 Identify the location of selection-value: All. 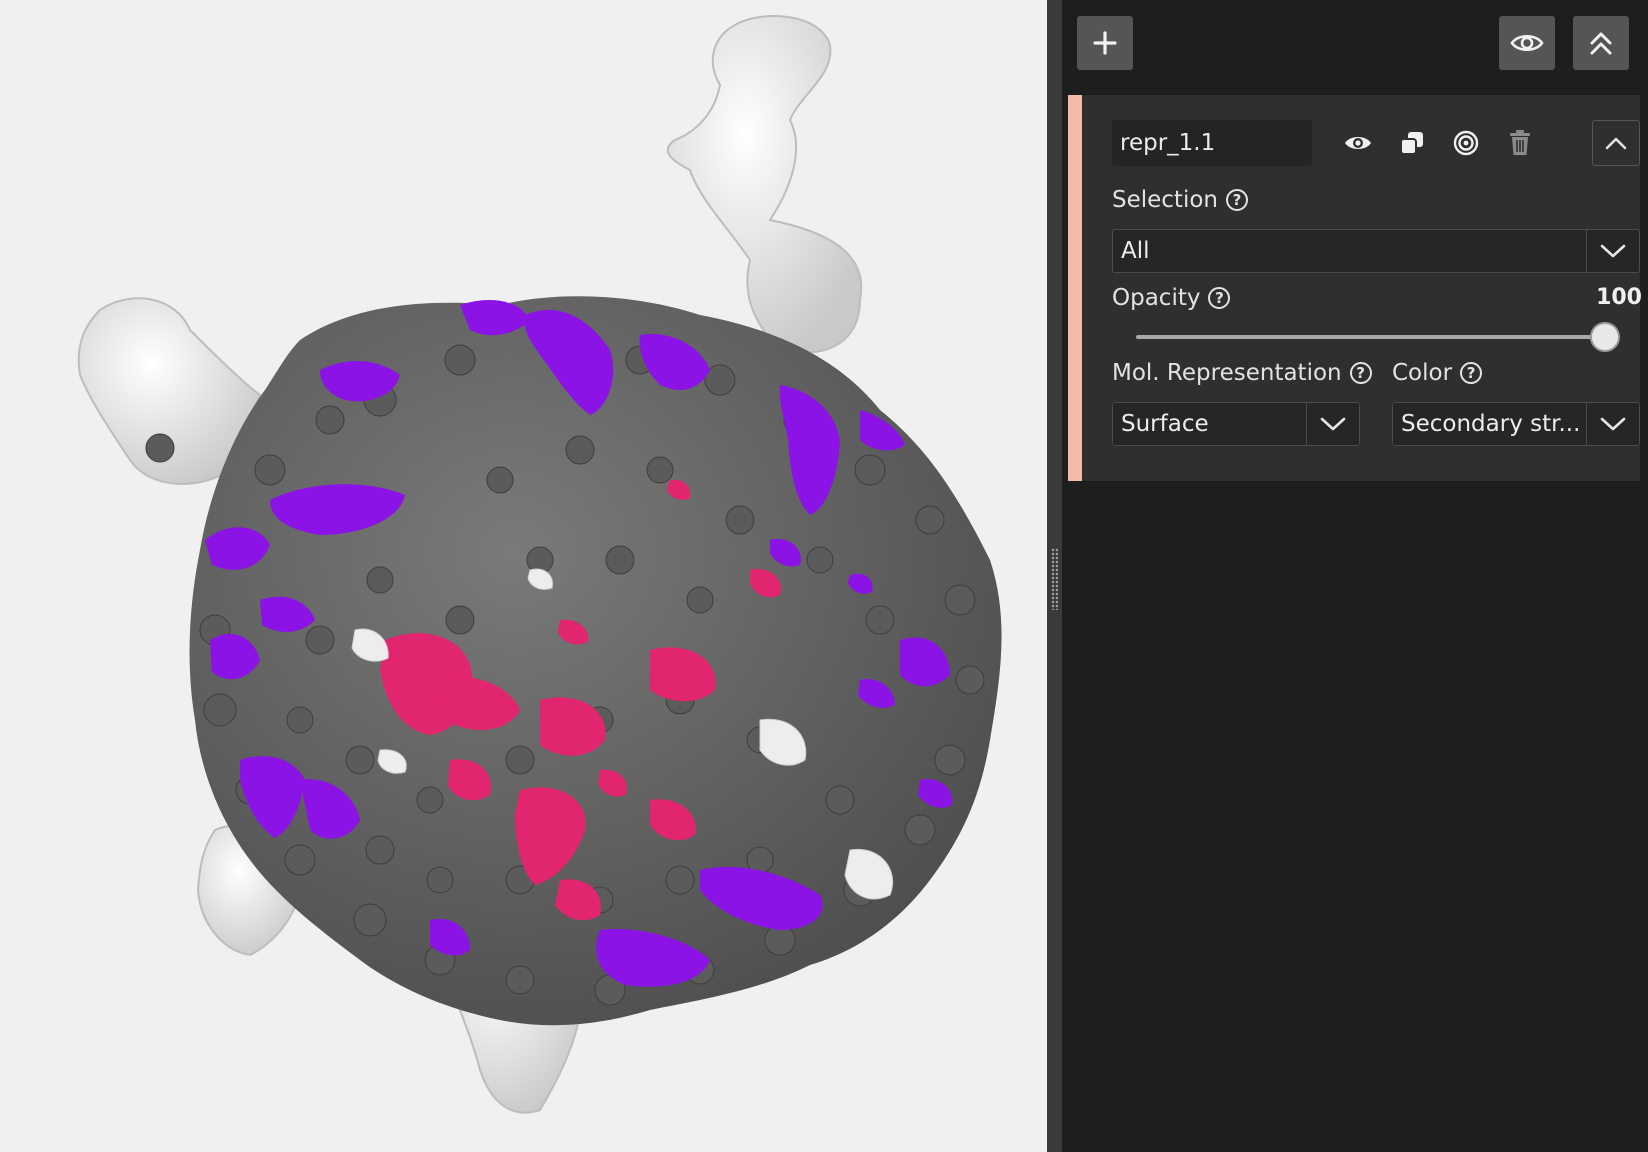
(1135, 251).